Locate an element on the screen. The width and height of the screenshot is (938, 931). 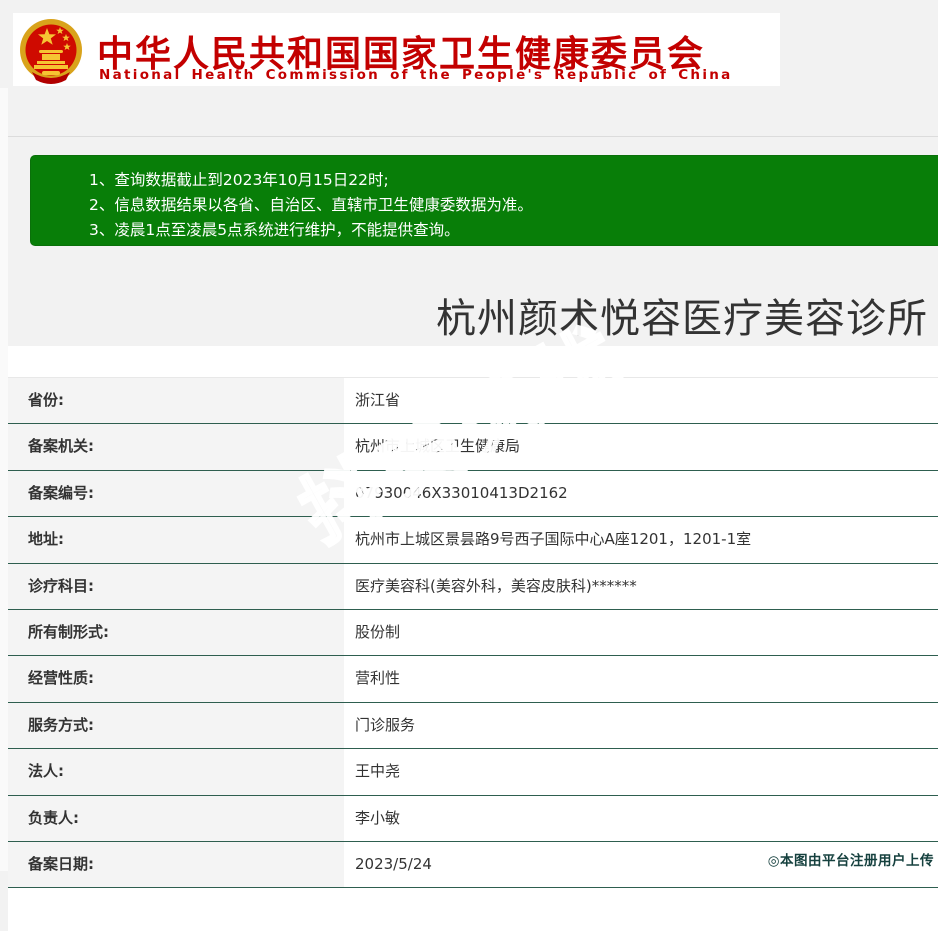
photo-credit-watermark: ◎本图由平台注册用户上传 is located at coordinates (850, 861).